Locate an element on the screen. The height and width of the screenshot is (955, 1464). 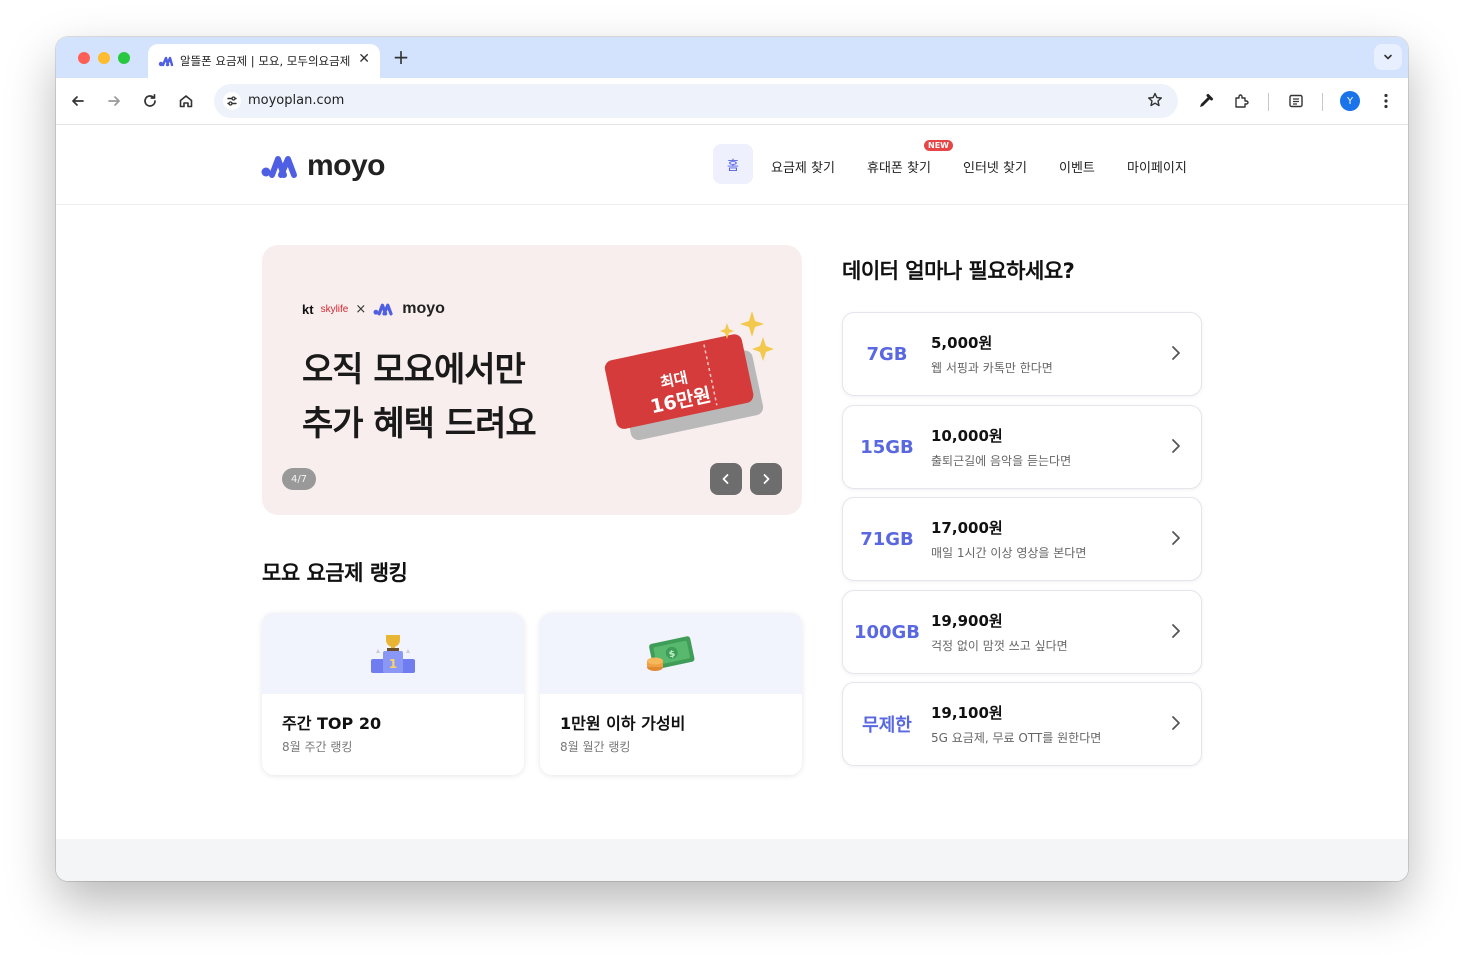
forward-icon is located at coordinates (114, 101).